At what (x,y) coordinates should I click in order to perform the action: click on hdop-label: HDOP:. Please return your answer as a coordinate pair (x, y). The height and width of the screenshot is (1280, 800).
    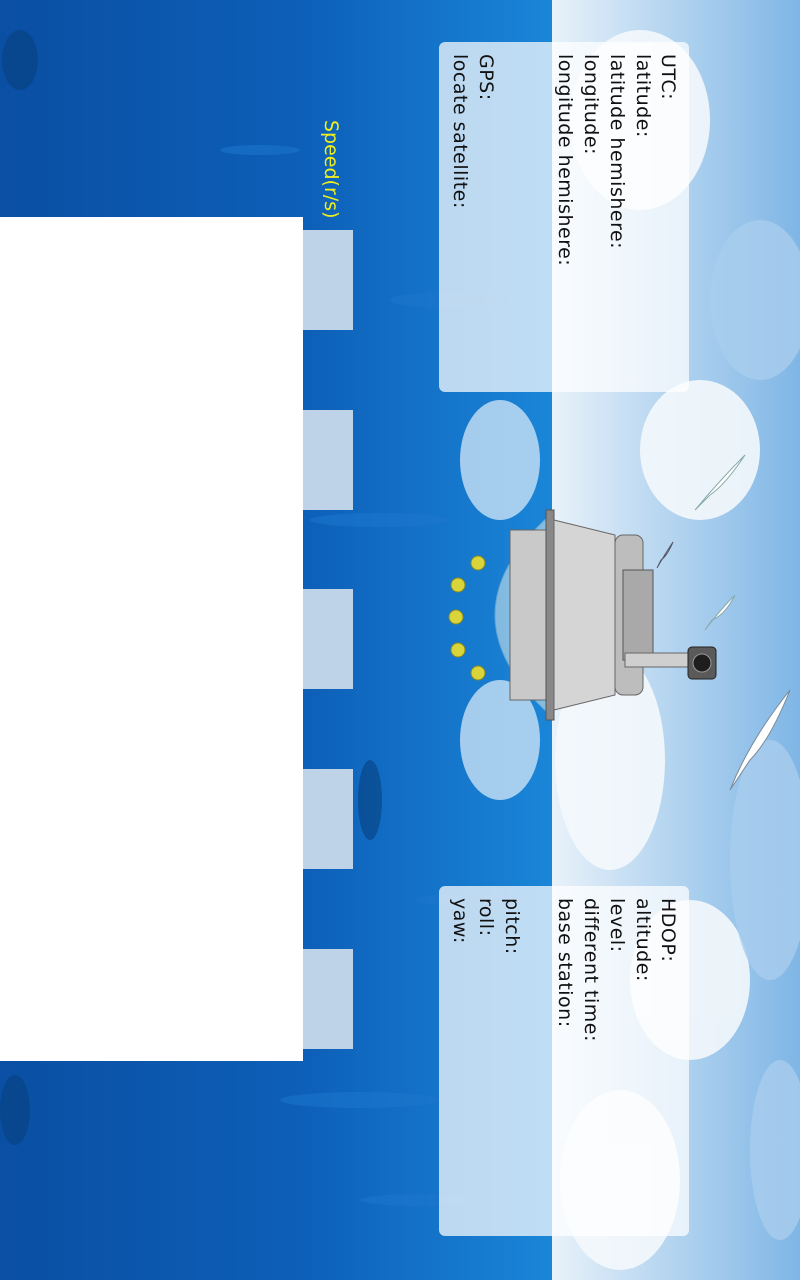
    Looking at the image, I should click on (668, 930).